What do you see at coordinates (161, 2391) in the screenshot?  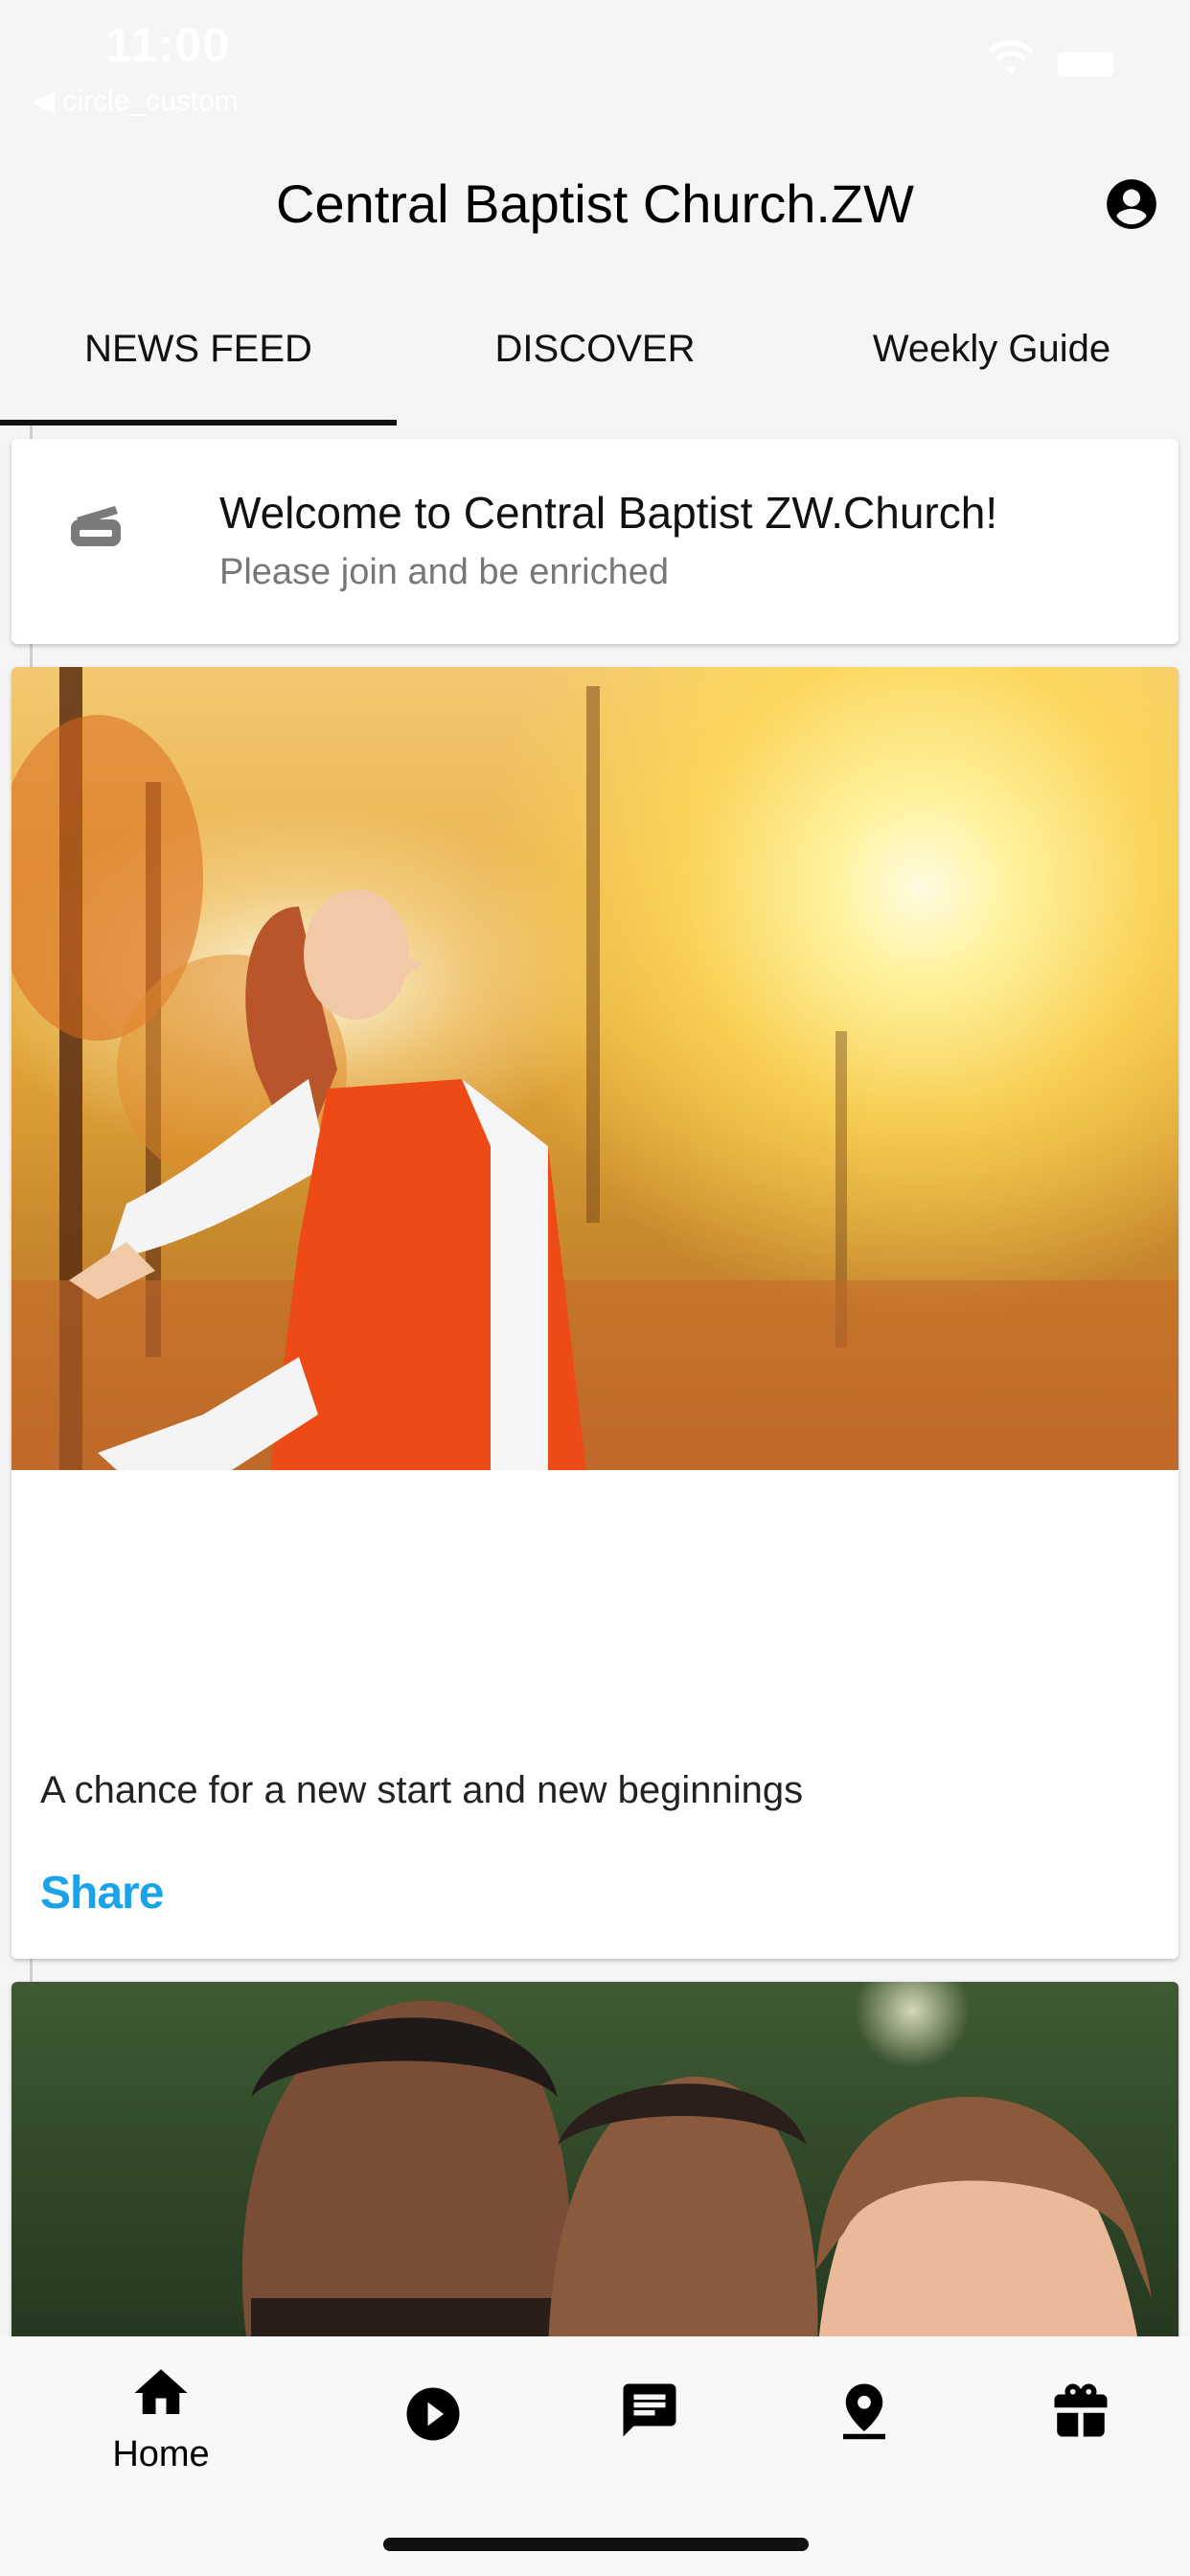 I see `home-icon` at bounding box center [161, 2391].